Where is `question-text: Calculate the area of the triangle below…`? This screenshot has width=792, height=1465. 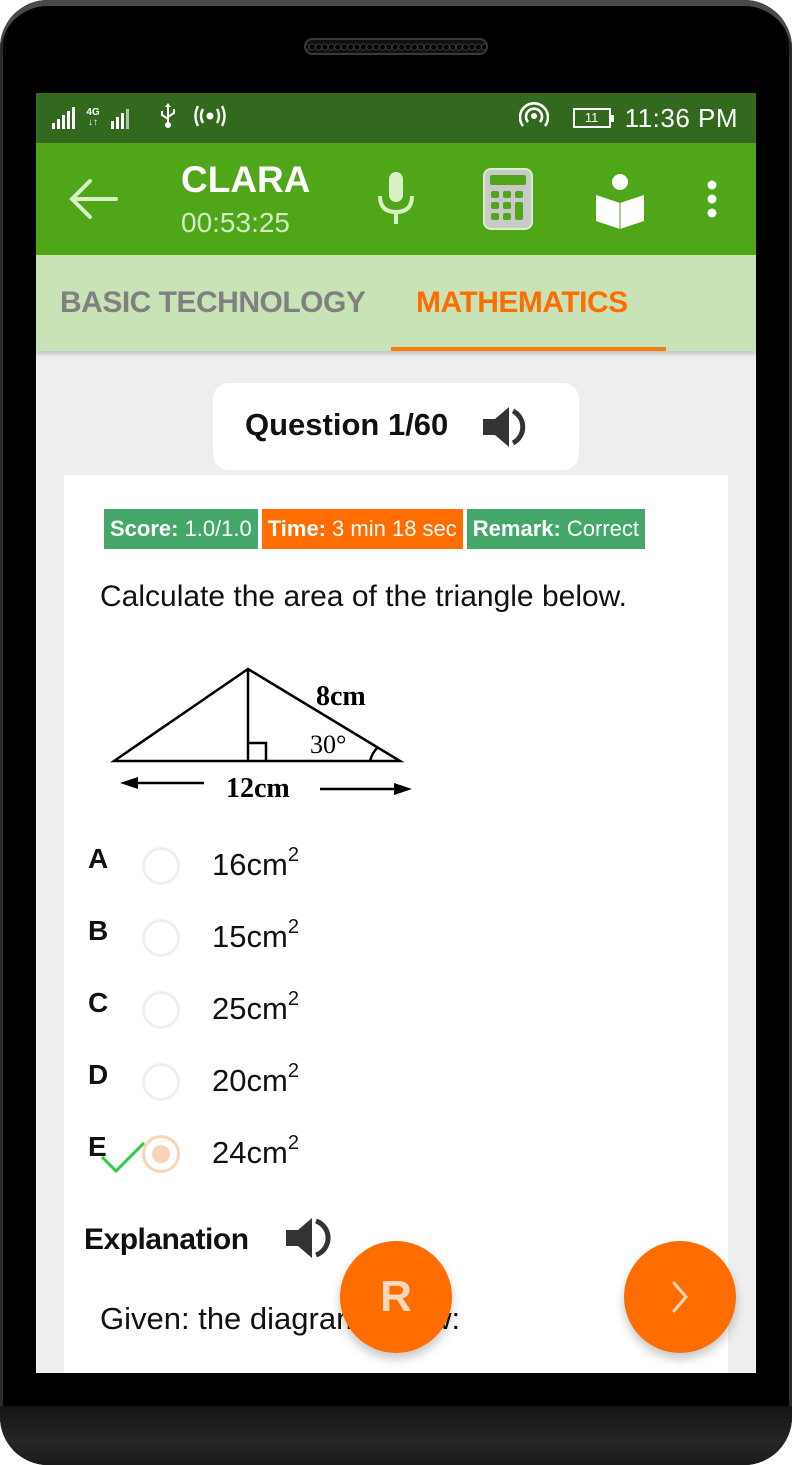
question-text: Calculate the area of the triangle below… is located at coordinates (364, 596).